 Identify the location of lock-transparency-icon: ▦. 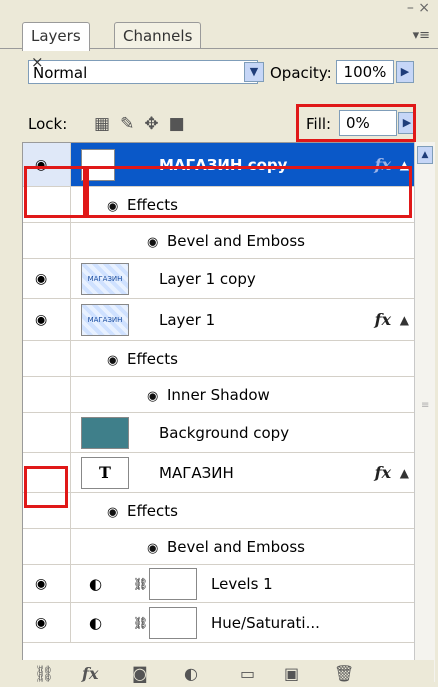
(107, 124).